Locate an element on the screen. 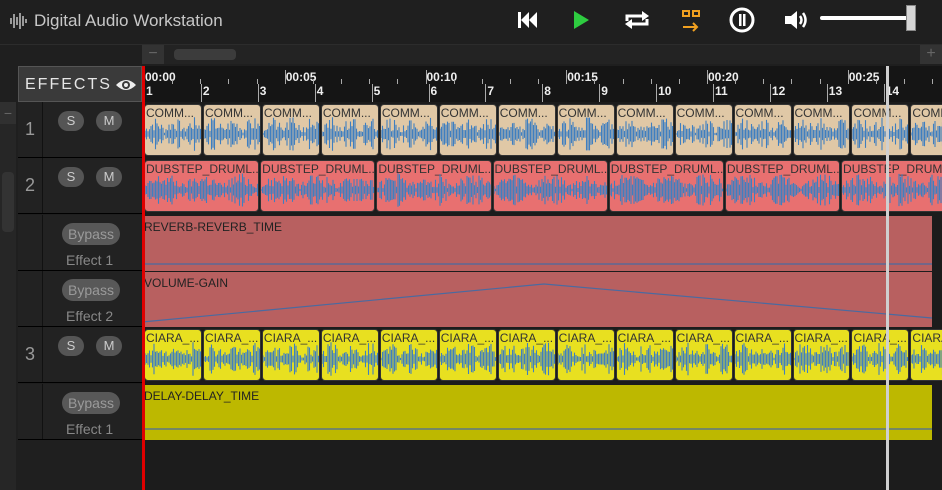  automation-lane: REVERB-REVERB_TIME is located at coordinates (537, 243).